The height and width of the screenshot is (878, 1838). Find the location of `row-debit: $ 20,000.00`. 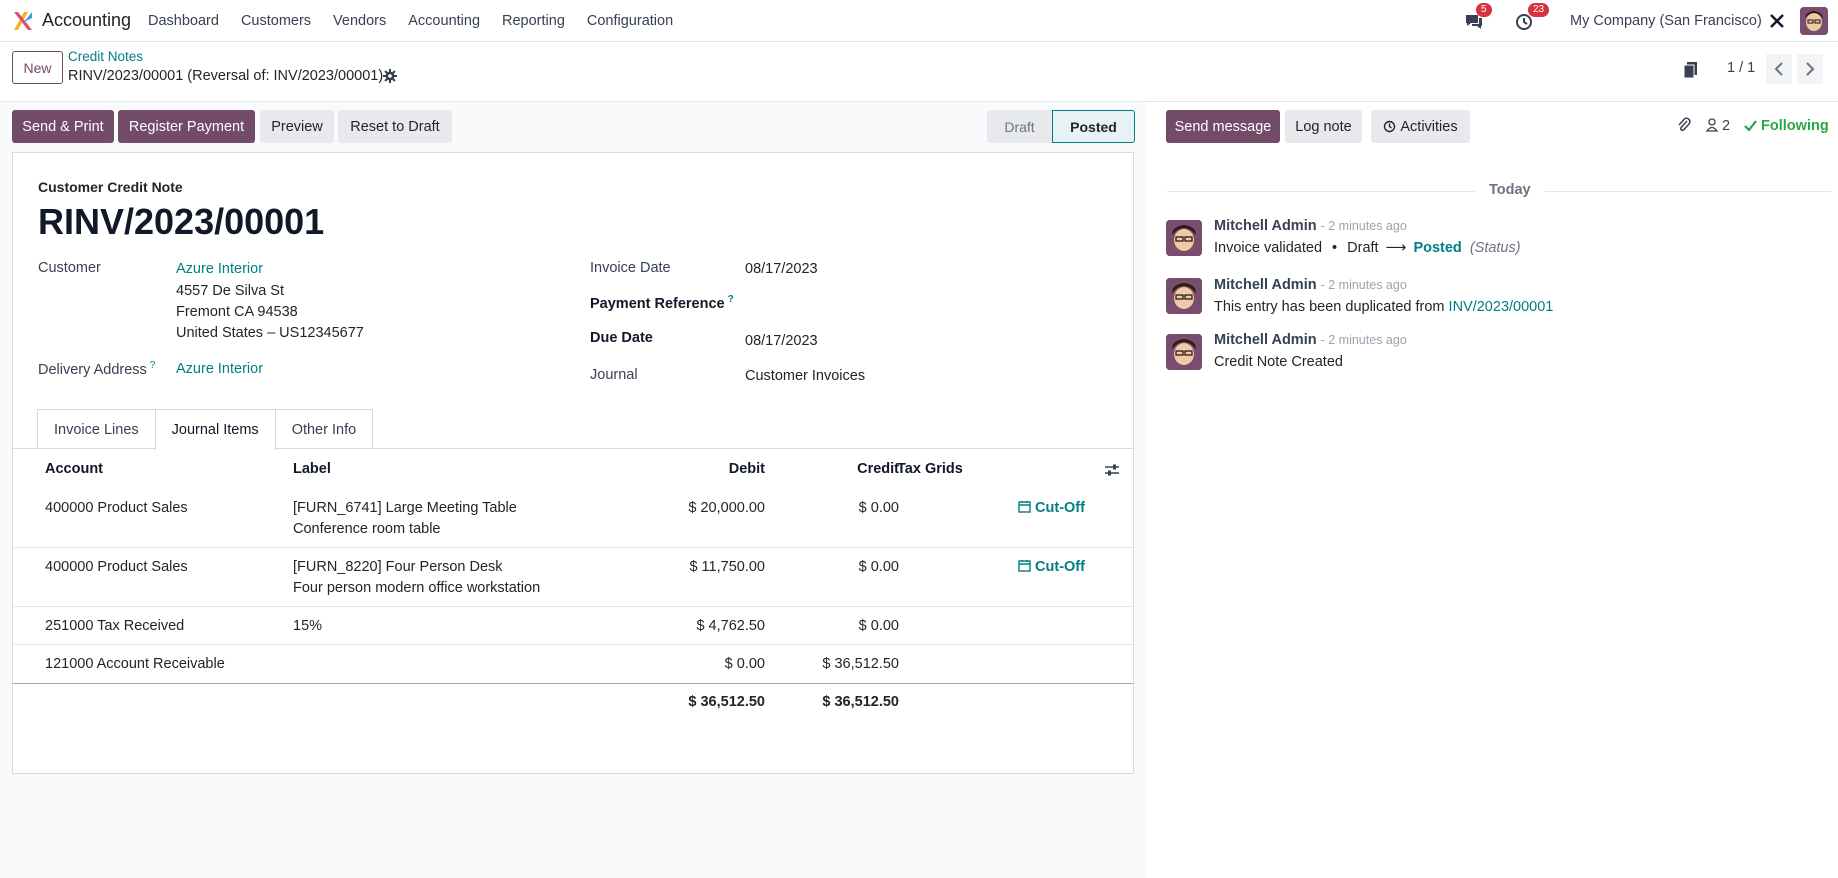

row-debit: $ 20,000.00 is located at coordinates (726, 508).